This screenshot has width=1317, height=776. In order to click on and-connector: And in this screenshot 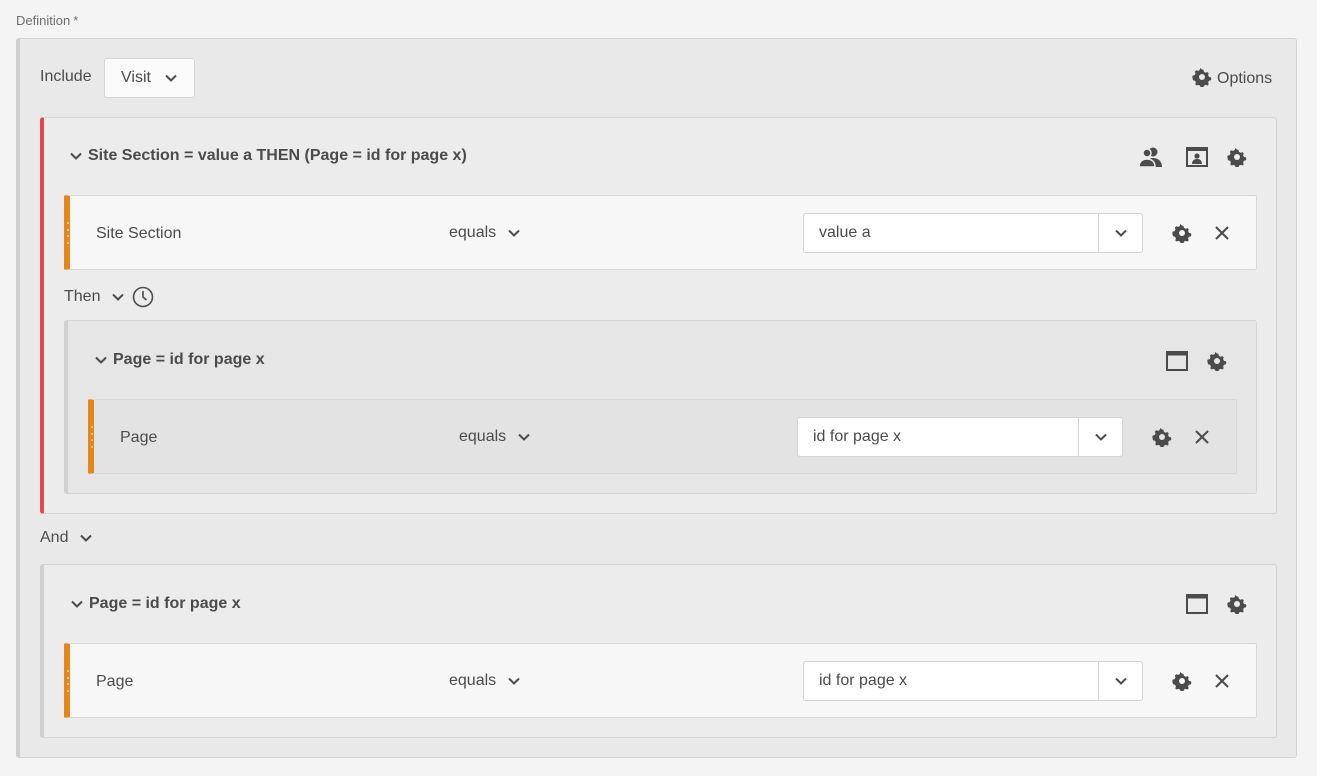, I will do `click(66, 538)`.